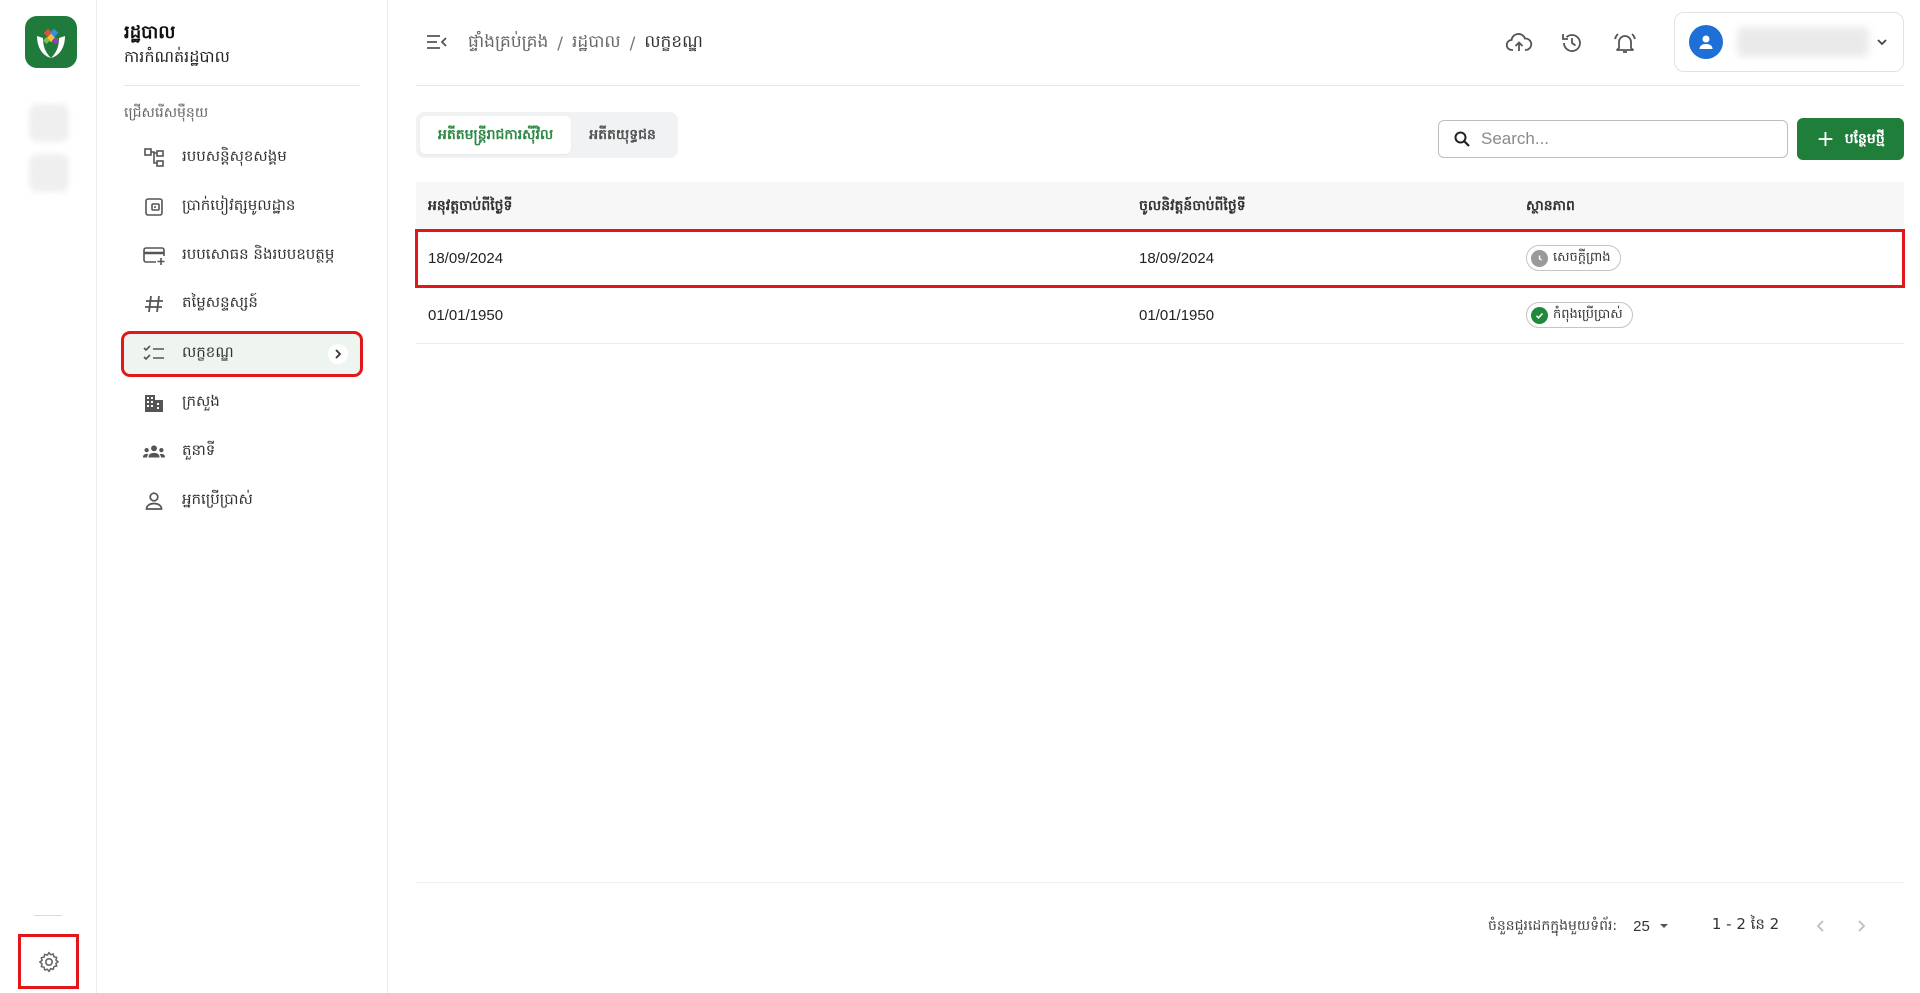 The width and height of the screenshot is (1920, 993). Describe the element at coordinates (1745, 924) in the screenshot. I see `page-range: 1 - 2 នៃ 2` at that location.